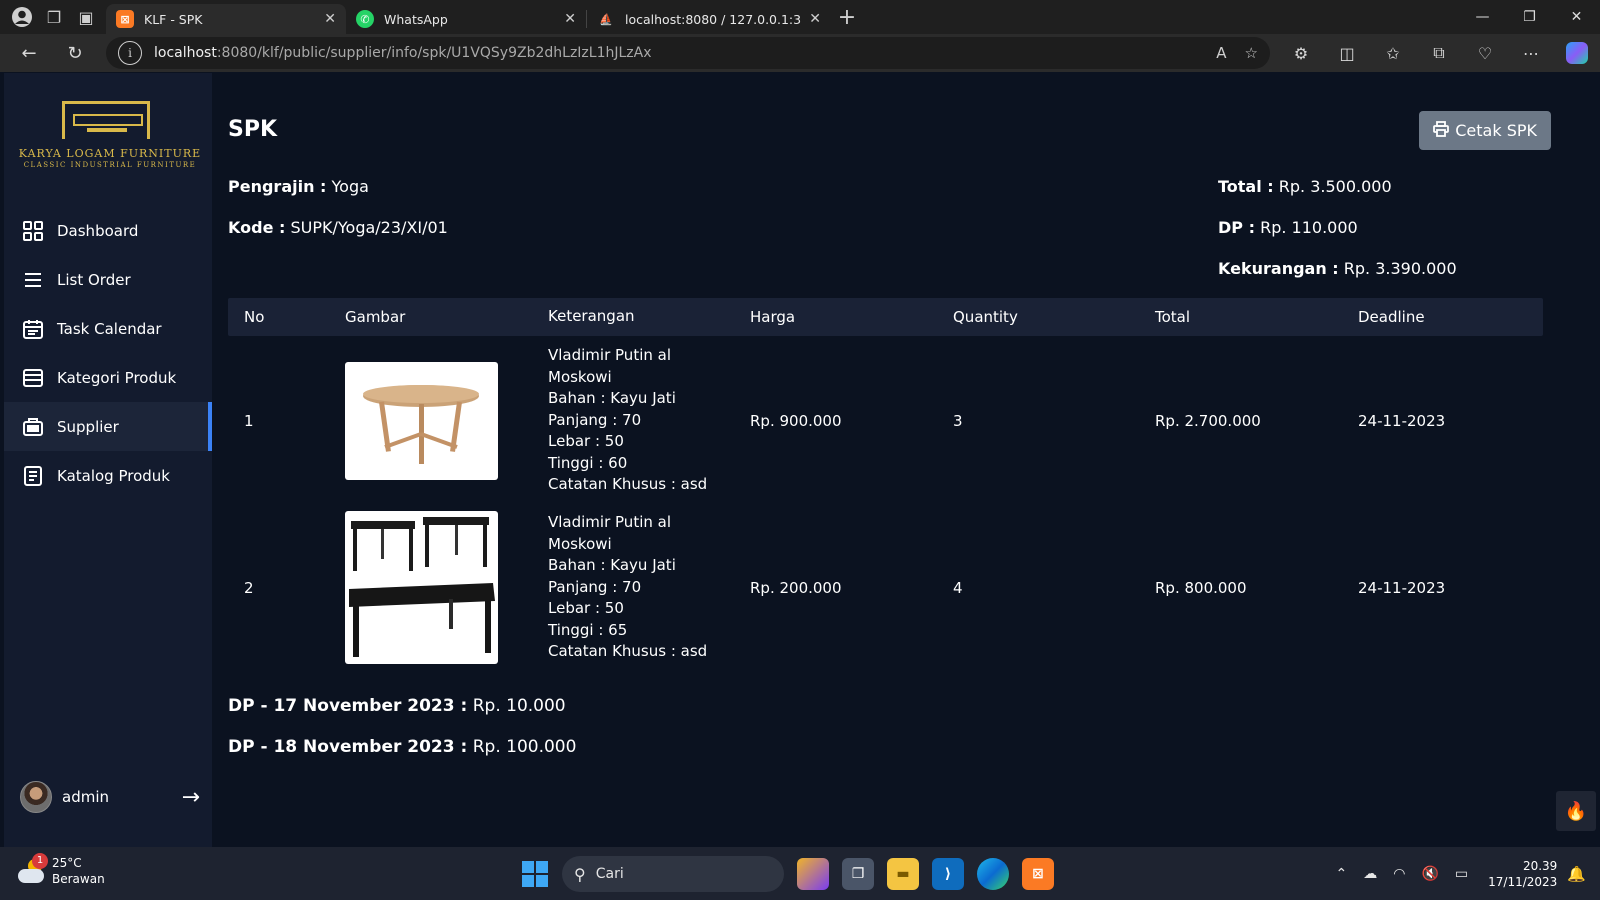  Describe the element at coordinates (36, 797) in the screenshot. I see `avatar` at that location.